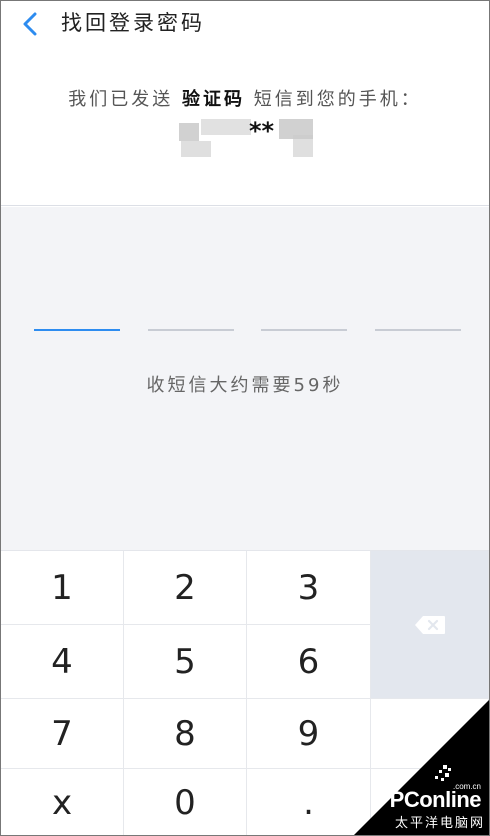  What do you see at coordinates (309, 662) in the screenshot?
I see `key-6: 6` at bounding box center [309, 662].